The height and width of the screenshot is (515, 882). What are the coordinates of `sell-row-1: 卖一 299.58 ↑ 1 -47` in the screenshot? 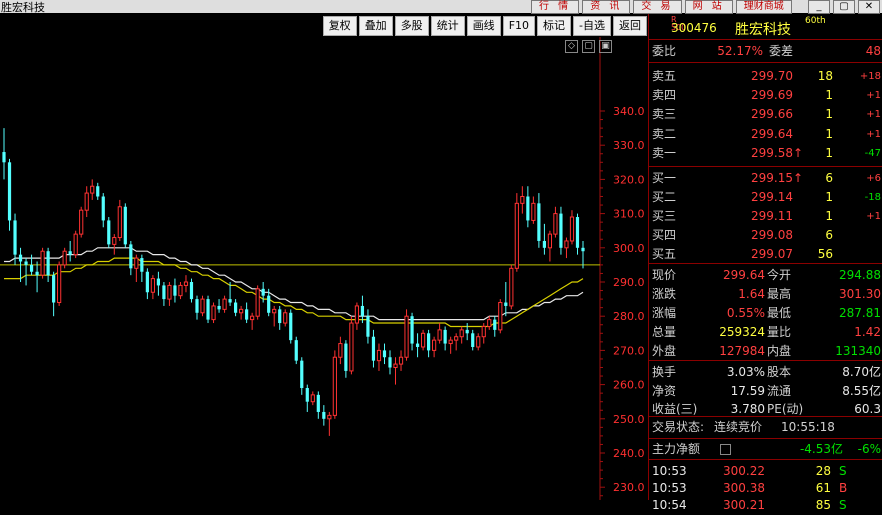 It's located at (765, 153).